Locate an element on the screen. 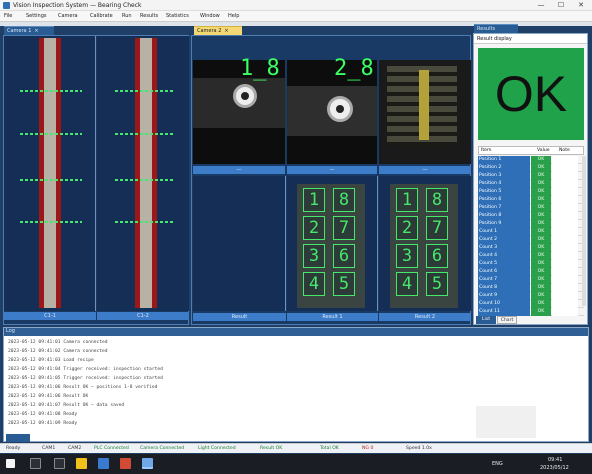 This screenshot has width=592, height=474. language-indicator: ENG is located at coordinates (497, 464).